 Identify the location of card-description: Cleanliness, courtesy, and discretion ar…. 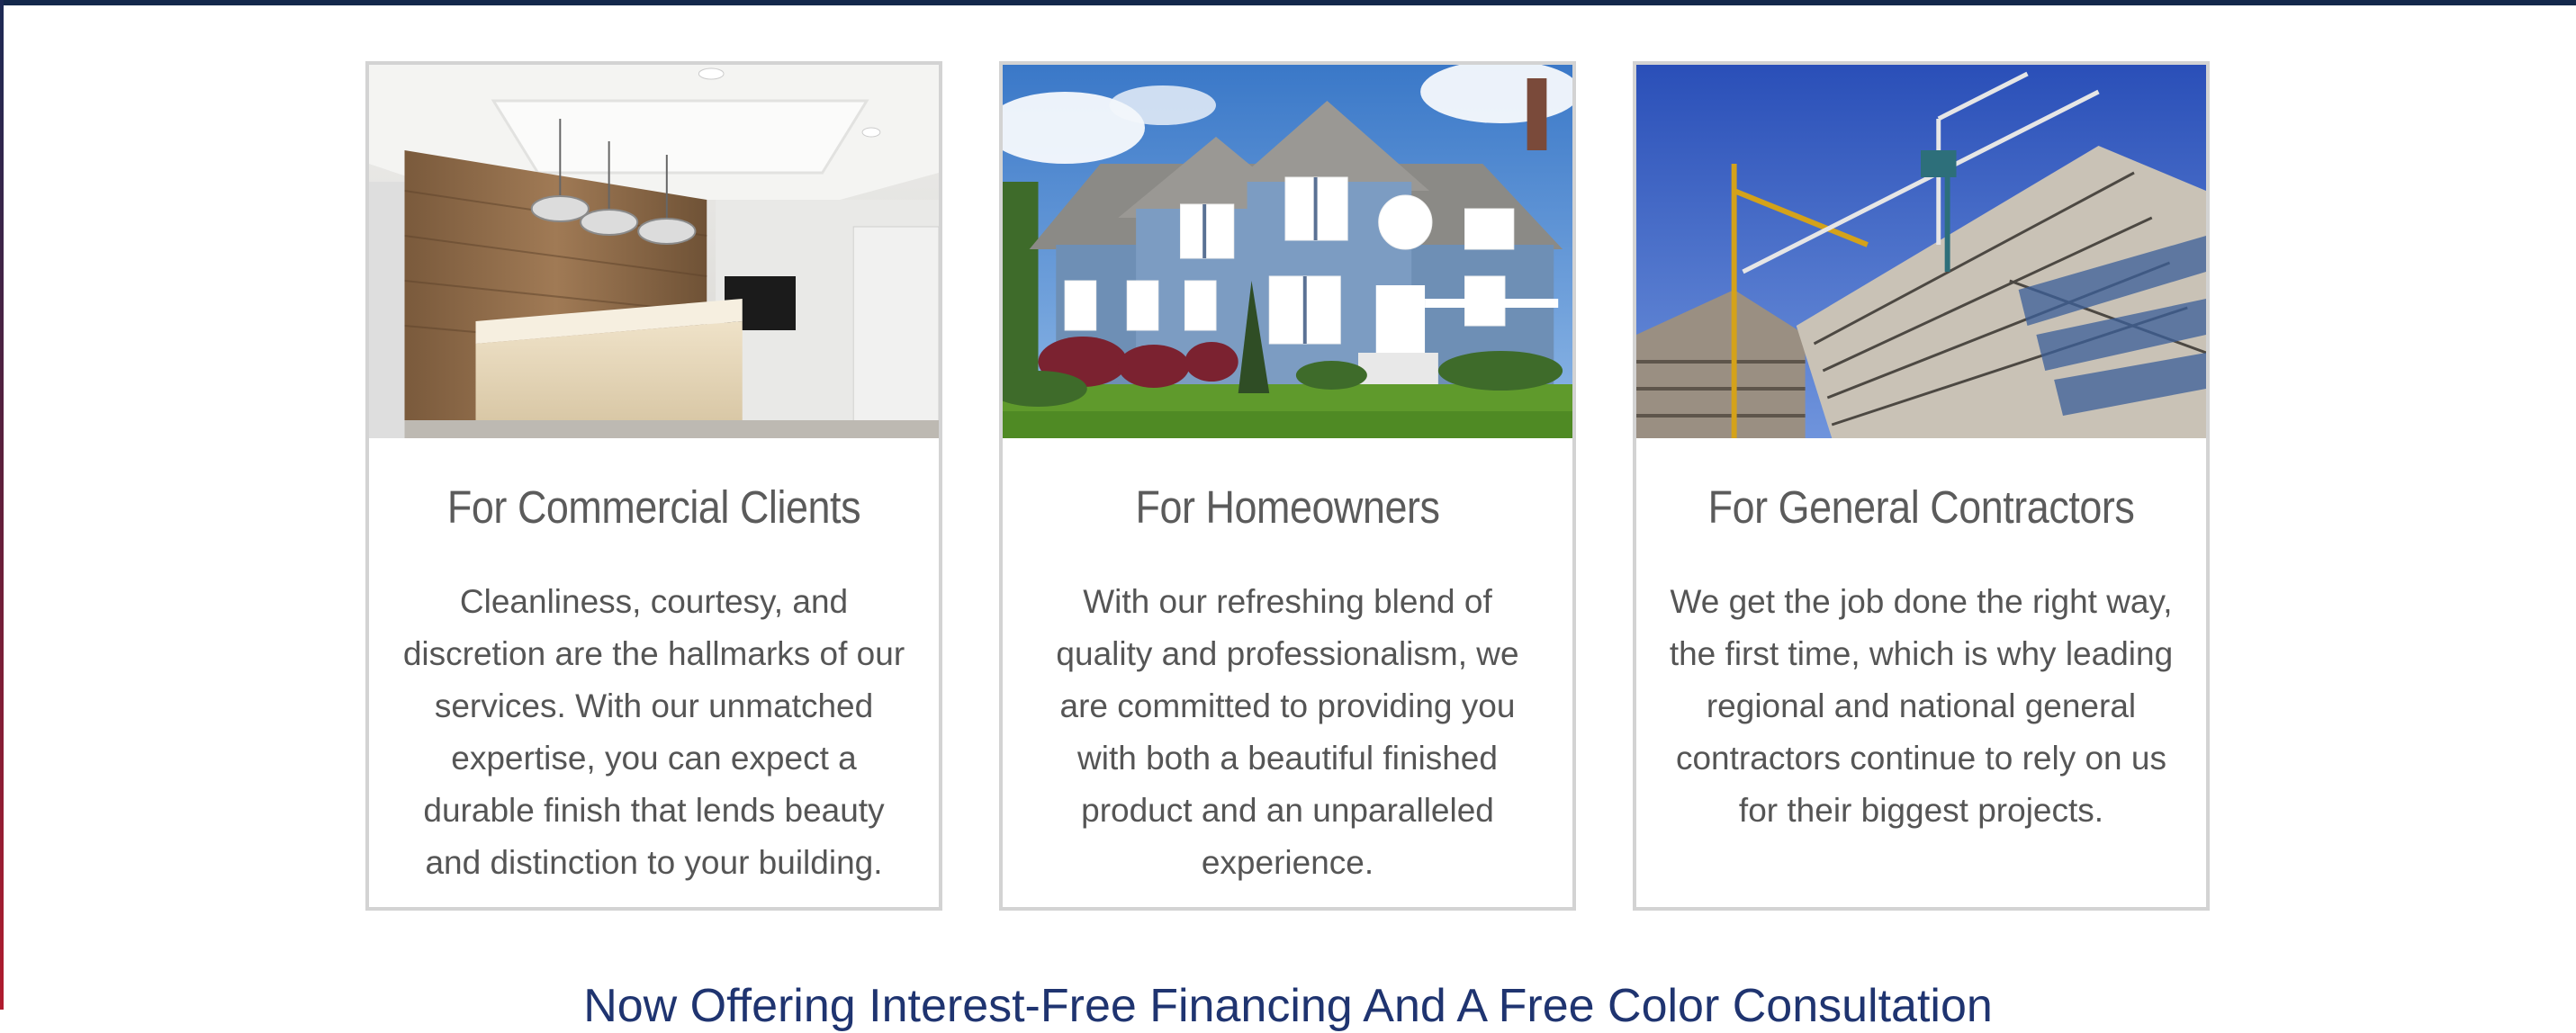
(653, 732).